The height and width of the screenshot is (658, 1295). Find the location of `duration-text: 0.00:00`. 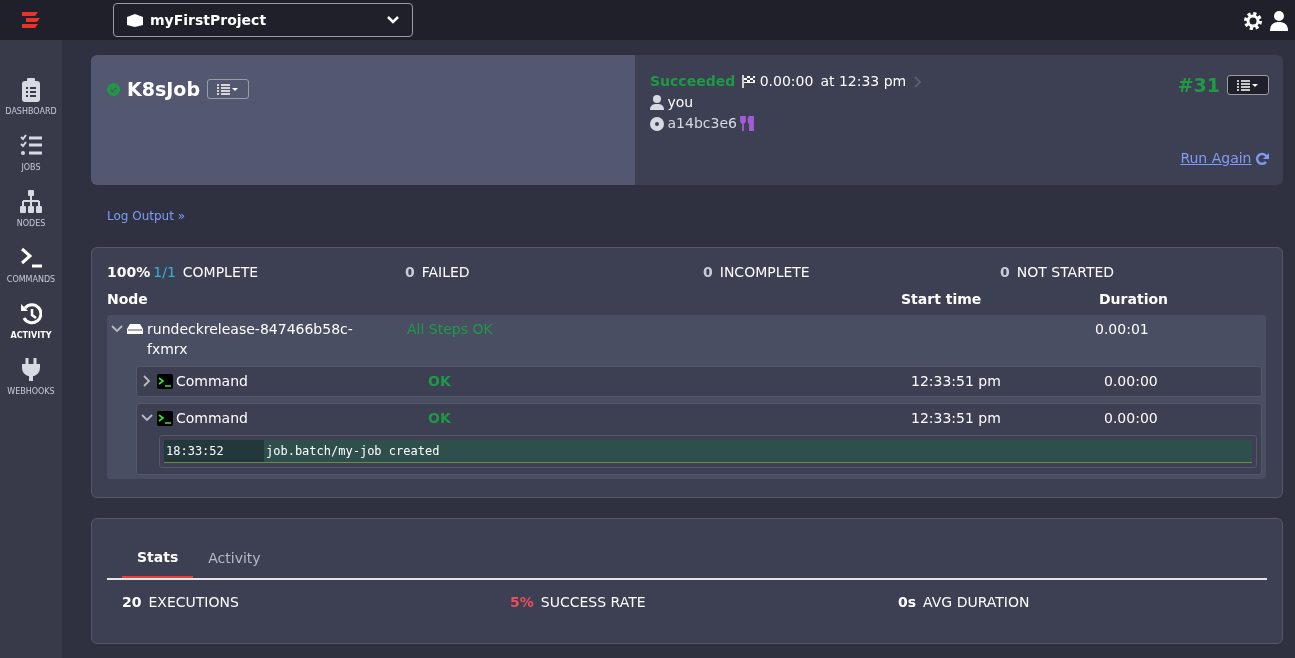

duration-text: 0.00:00 is located at coordinates (786, 81).